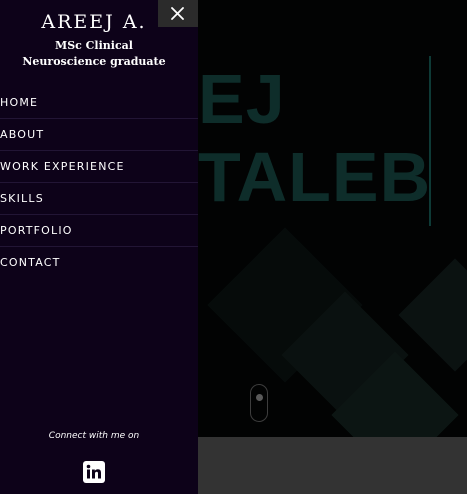 Image resolution: width=467 pixels, height=494 pixels. What do you see at coordinates (94, 472) in the screenshot?
I see `linkedin-icon` at bounding box center [94, 472].